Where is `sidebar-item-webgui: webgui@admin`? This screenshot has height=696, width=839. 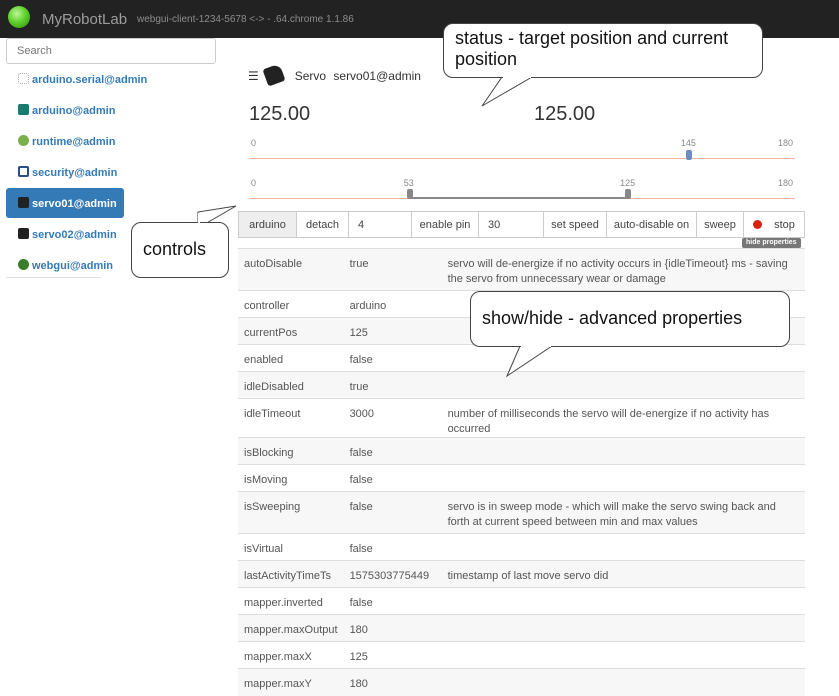
sidebar-item-webgui: webgui@admin is located at coordinates (65, 265).